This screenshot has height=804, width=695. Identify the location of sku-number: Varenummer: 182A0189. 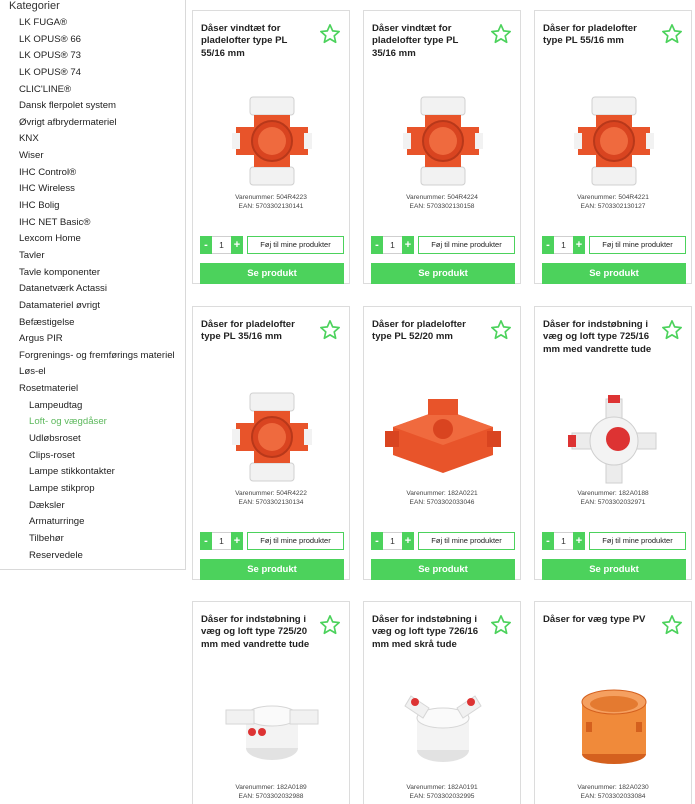
(271, 787).